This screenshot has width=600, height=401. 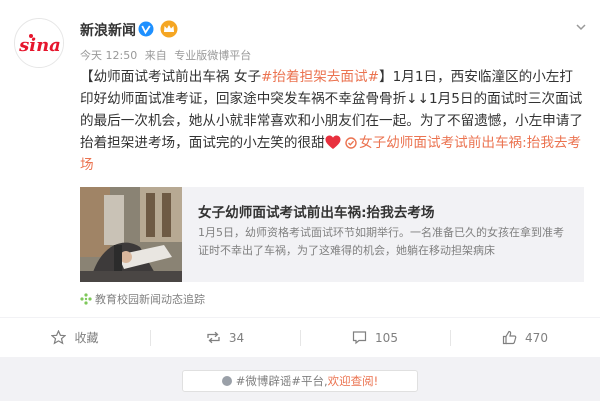 I want to click on rumor-notice: #微博辟谣#平台,欢迎查阅!, so click(x=300, y=381).